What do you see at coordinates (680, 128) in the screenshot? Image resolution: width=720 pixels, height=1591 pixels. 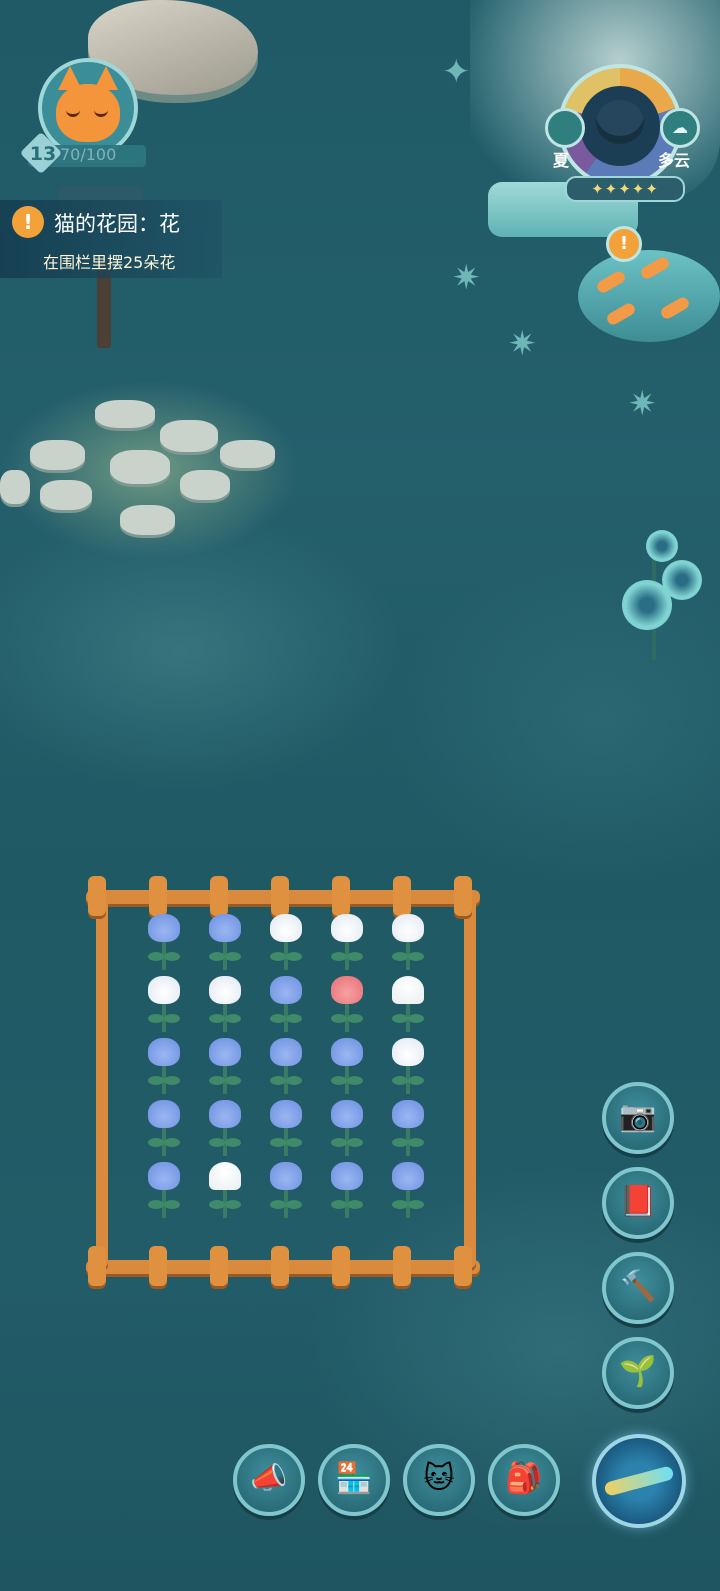 I see `cloud-icon: ☁` at bounding box center [680, 128].